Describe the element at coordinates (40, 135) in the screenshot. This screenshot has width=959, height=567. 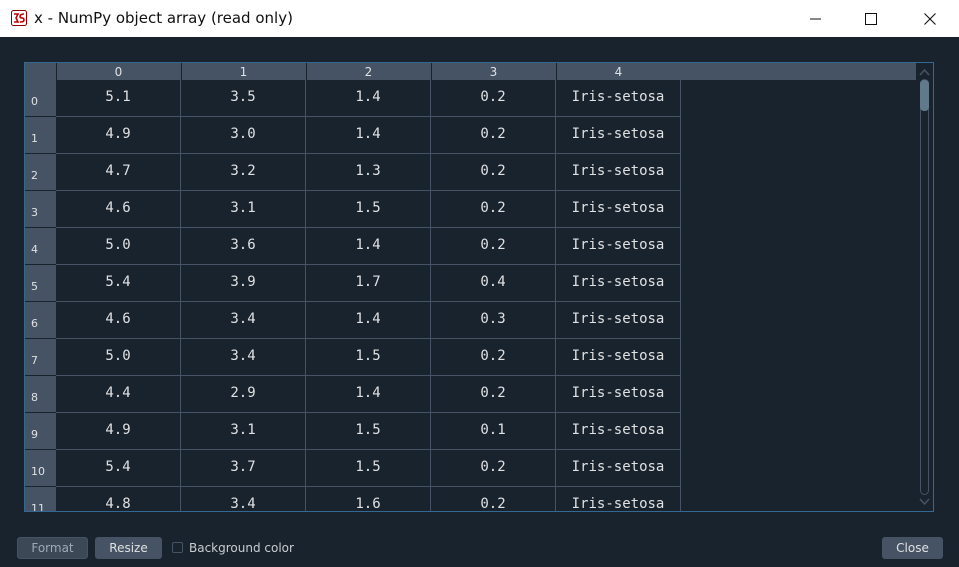
I see `row-header: 1` at that location.